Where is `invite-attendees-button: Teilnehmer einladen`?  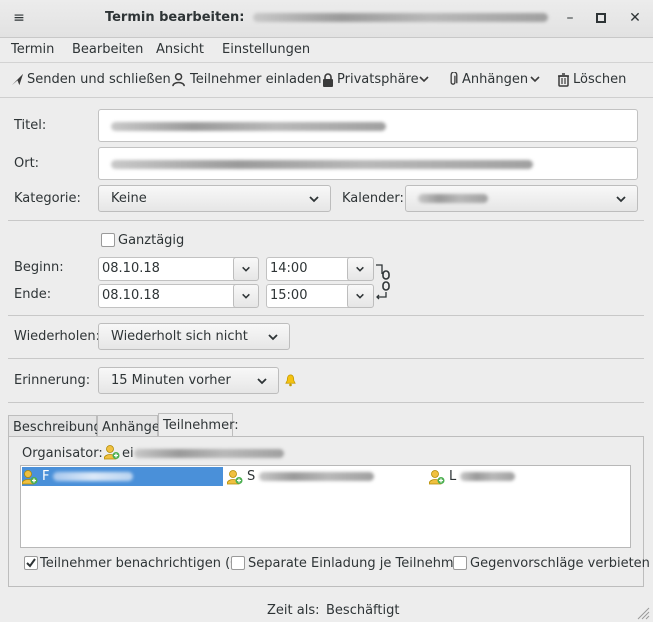
invite-attendees-button: Teilnehmer einladen is located at coordinates (247, 79).